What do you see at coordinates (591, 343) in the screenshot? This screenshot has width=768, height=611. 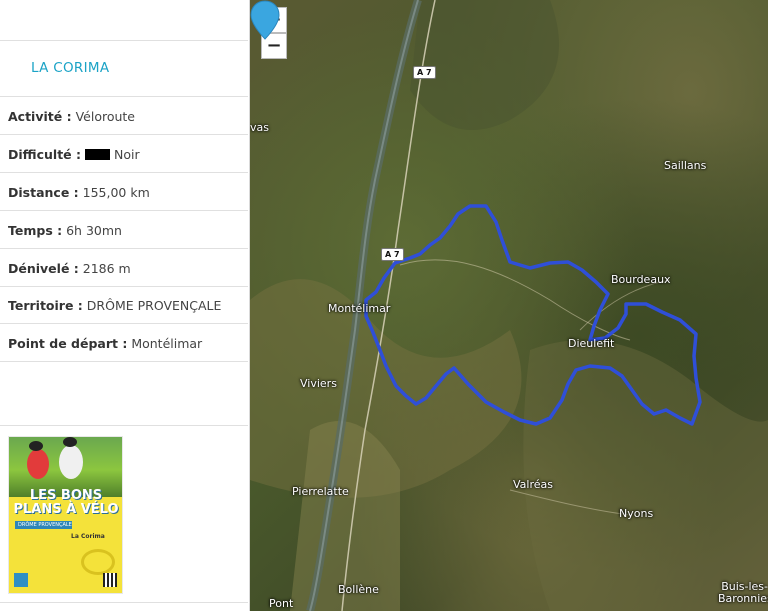 I see `place-label-dieulefit: Dieulefit` at bounding box center [591, 343].